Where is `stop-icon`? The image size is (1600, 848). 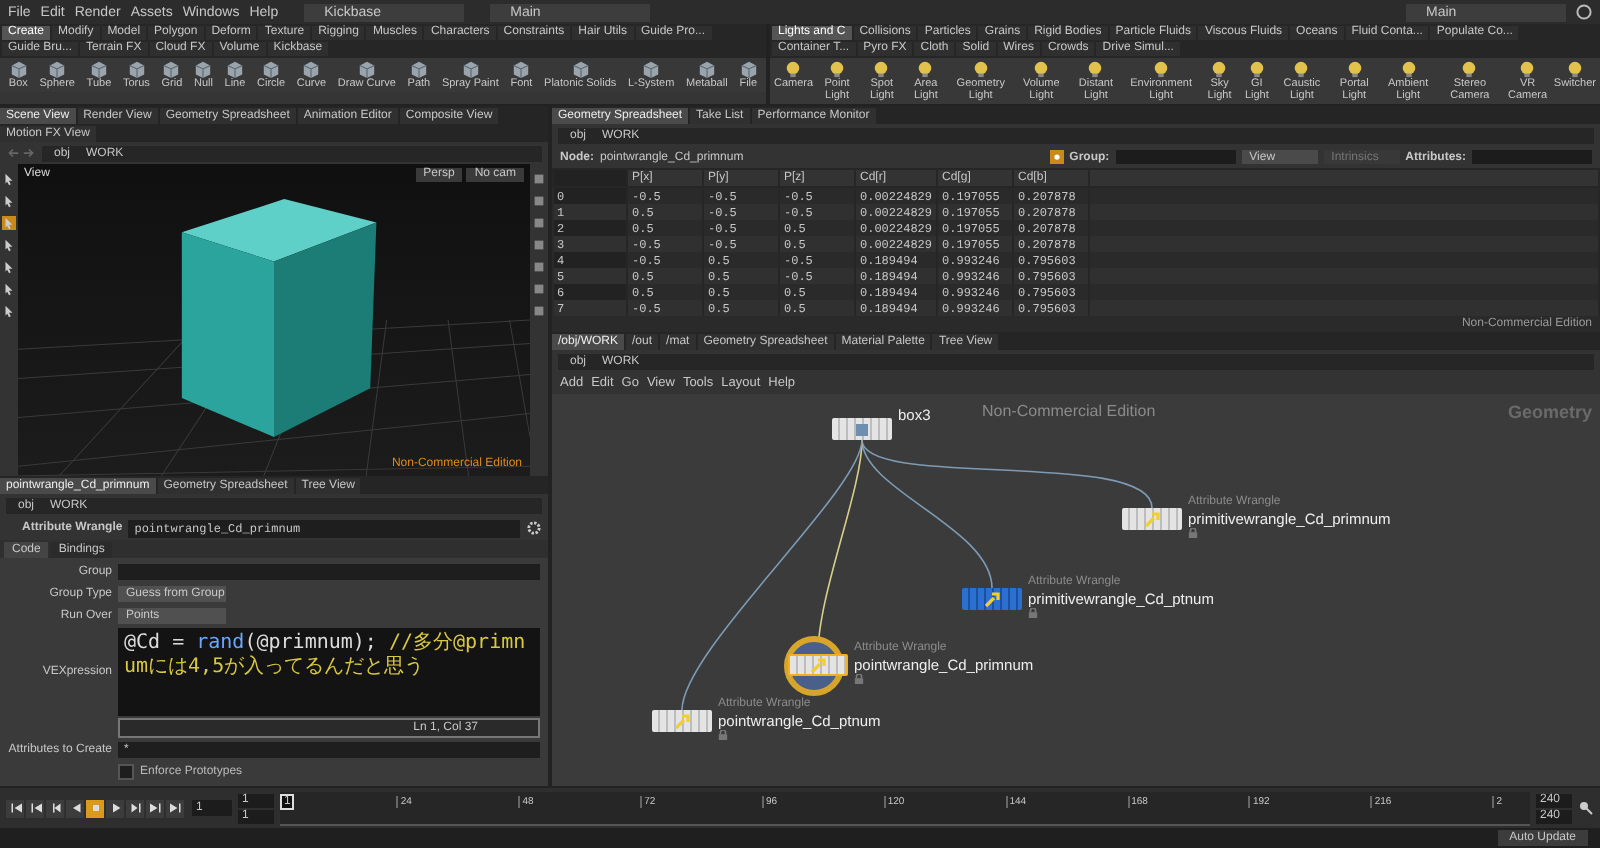 stop-icon is located at coordinates (95, 808).